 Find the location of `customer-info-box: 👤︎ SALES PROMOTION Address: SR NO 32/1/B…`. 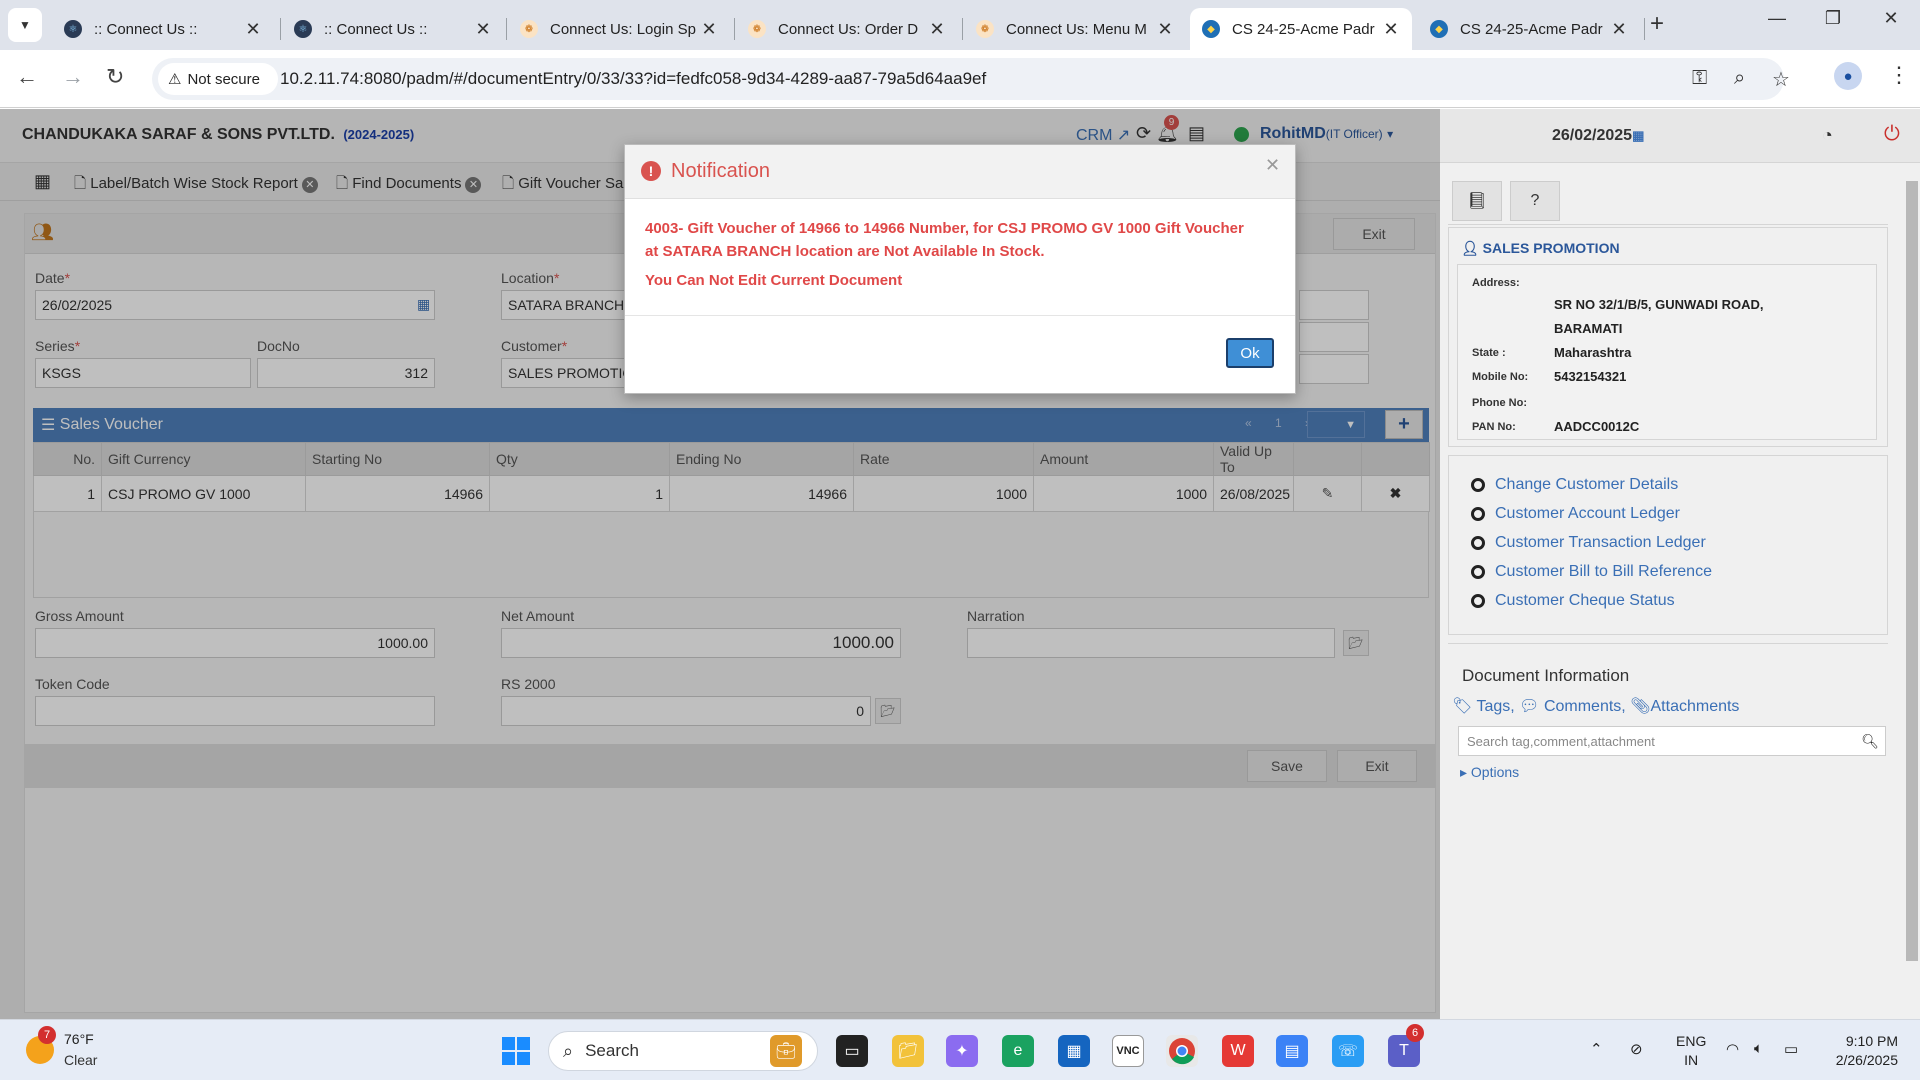

customer-info-box: 👤︎ SALES PROMOTION Address: SR NO 32/1/B… is located at coordinates (1668, 337).